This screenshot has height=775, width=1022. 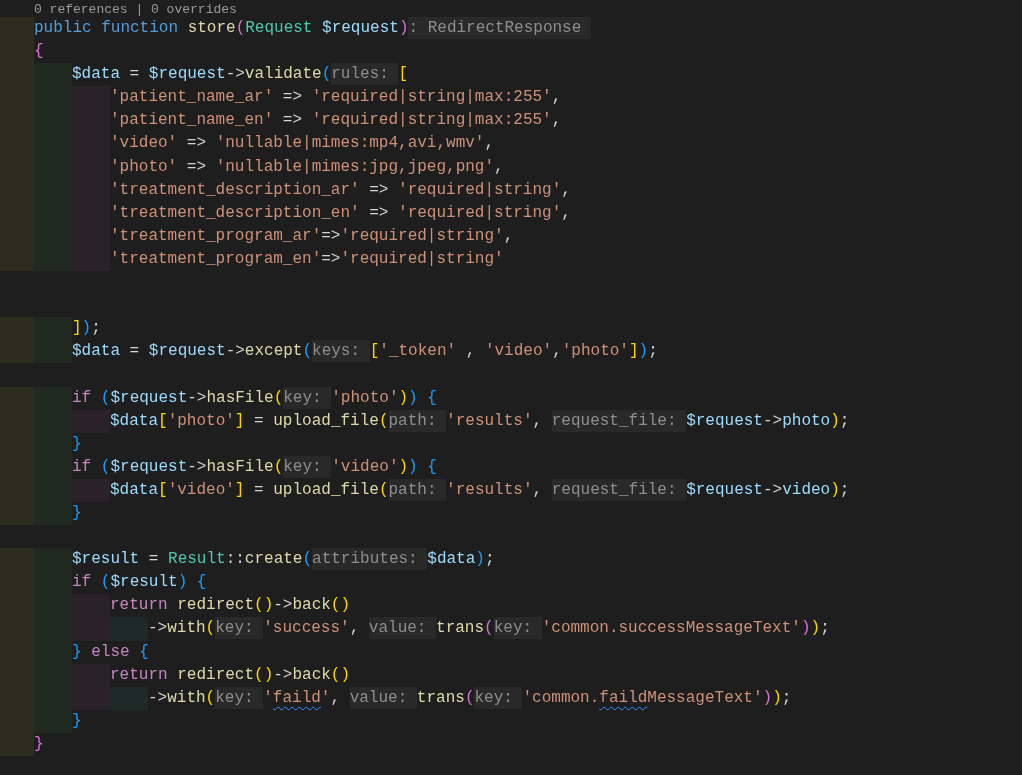 I want to click on codelens-text: 0 references | 0 overrides, so click(x=135, y=9).